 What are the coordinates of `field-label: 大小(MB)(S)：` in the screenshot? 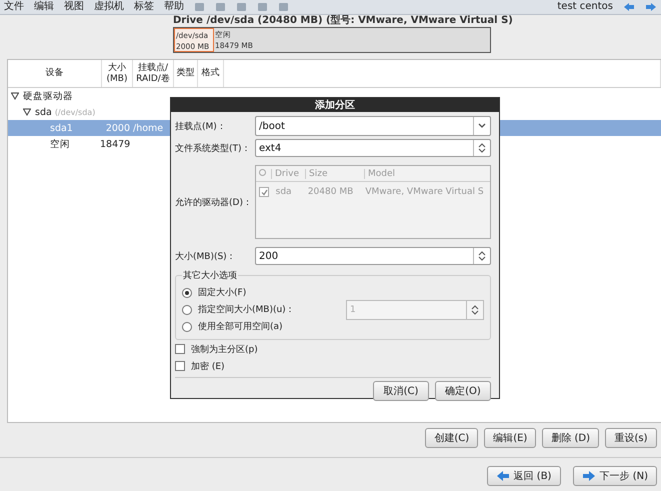 It's located at (206, 256).